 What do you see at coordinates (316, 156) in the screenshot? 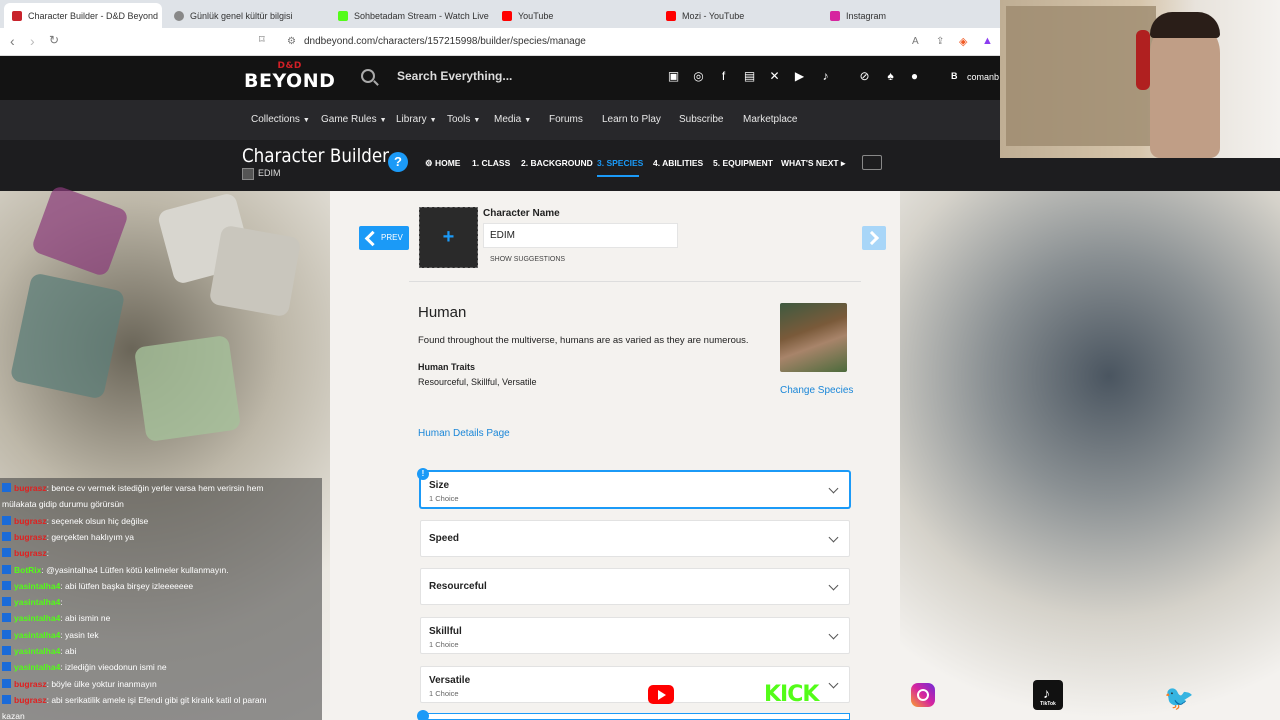
I see `page-title: Character Builder` at bounding box center [316, 156].